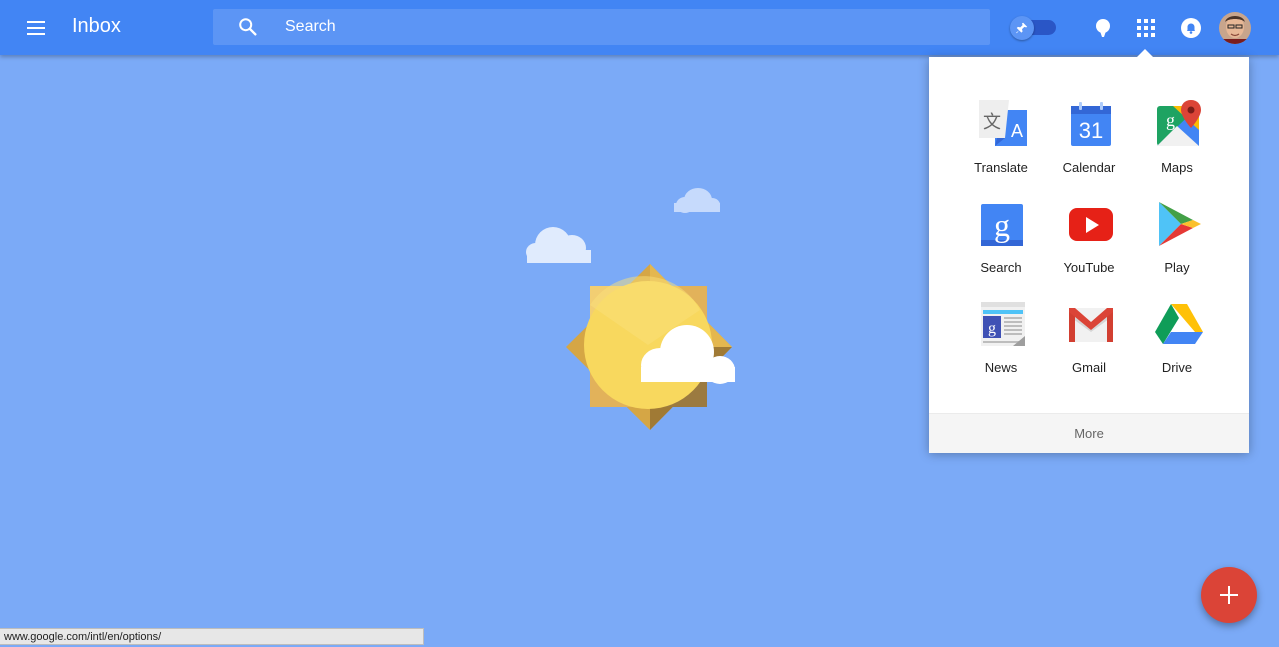  What do you see at coordinates (1180, 224) in the screenshot?
I see `play-store-icon` at bounding box center [1180, 224].